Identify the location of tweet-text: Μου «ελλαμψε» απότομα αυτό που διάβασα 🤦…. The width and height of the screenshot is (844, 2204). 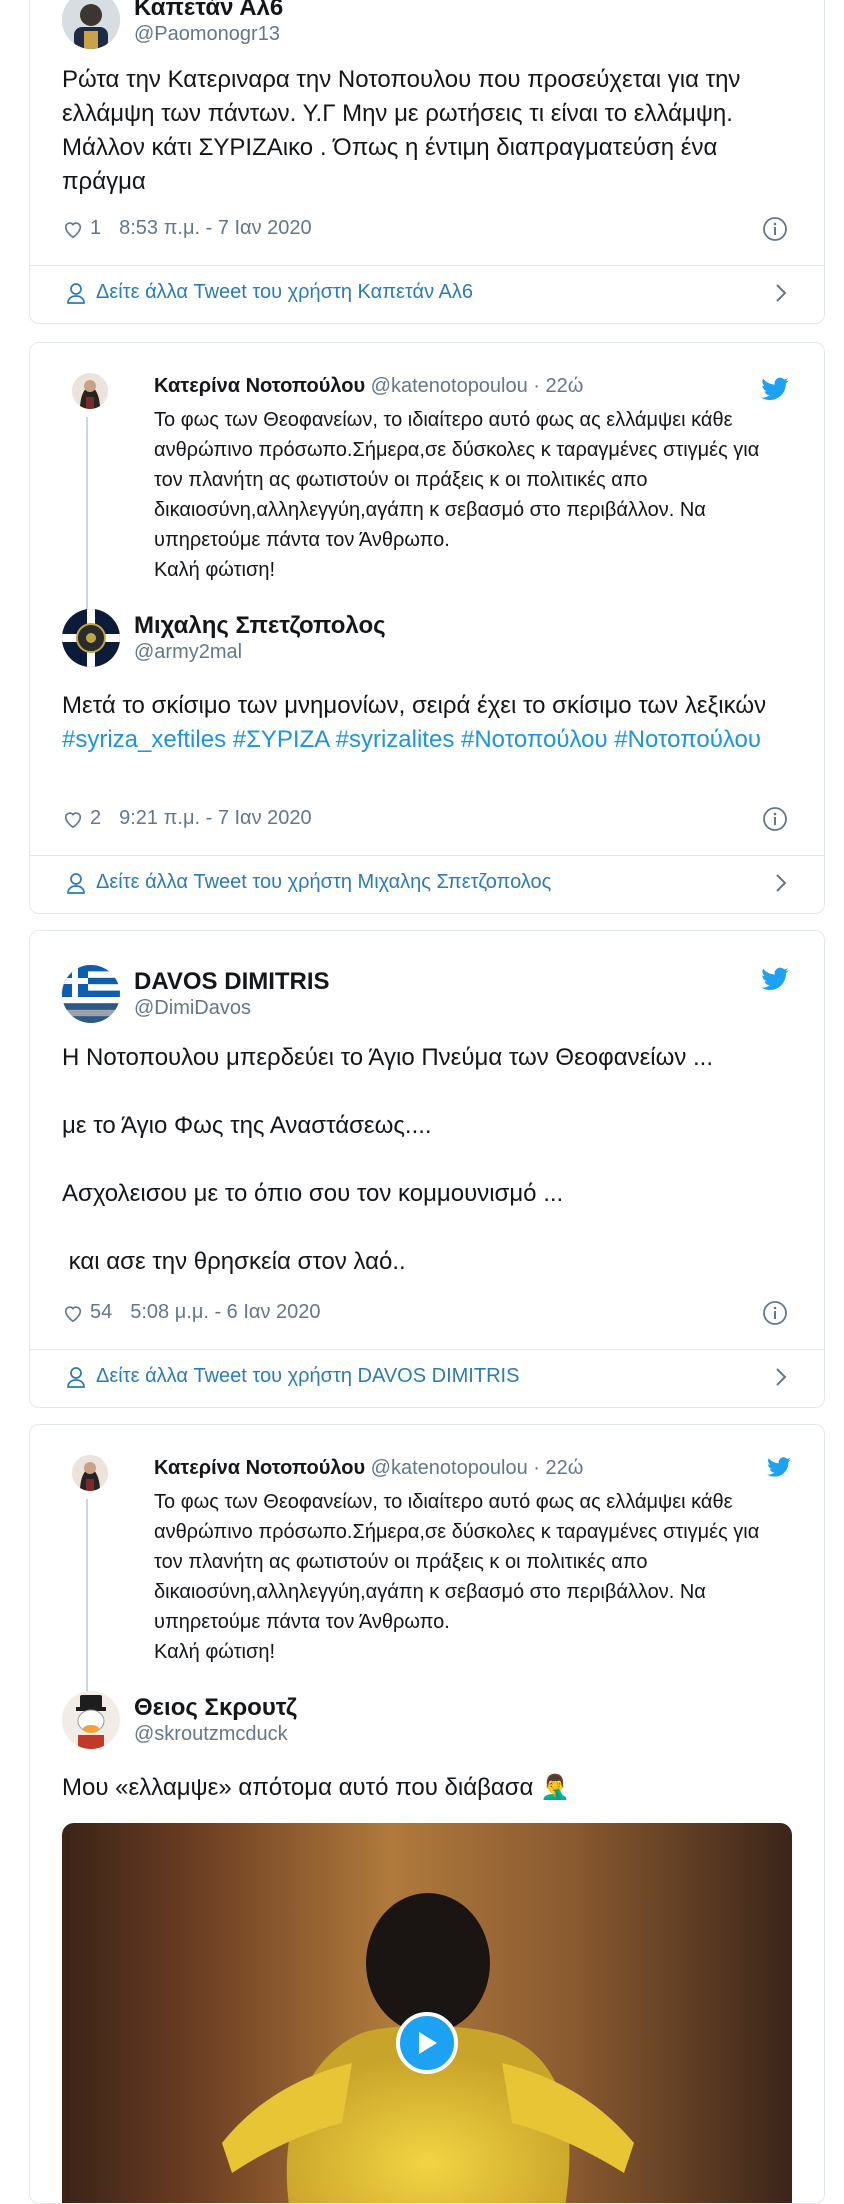
(316, 1787).